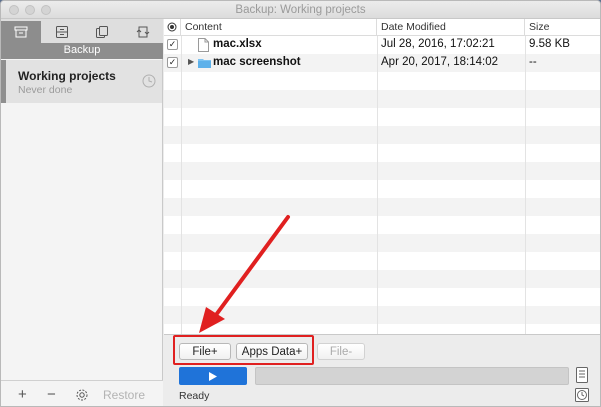 Image resolution: width=601 pixels, height=407 pixels. I want to click on folder-name: mac screenshot, so click(257, 62).